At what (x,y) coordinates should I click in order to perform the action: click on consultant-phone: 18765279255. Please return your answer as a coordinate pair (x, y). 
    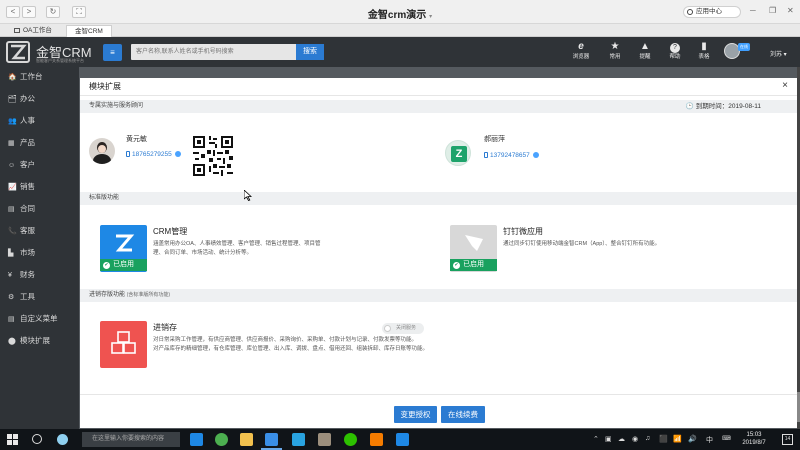
    Looking at the image, I should click on (153, 154).